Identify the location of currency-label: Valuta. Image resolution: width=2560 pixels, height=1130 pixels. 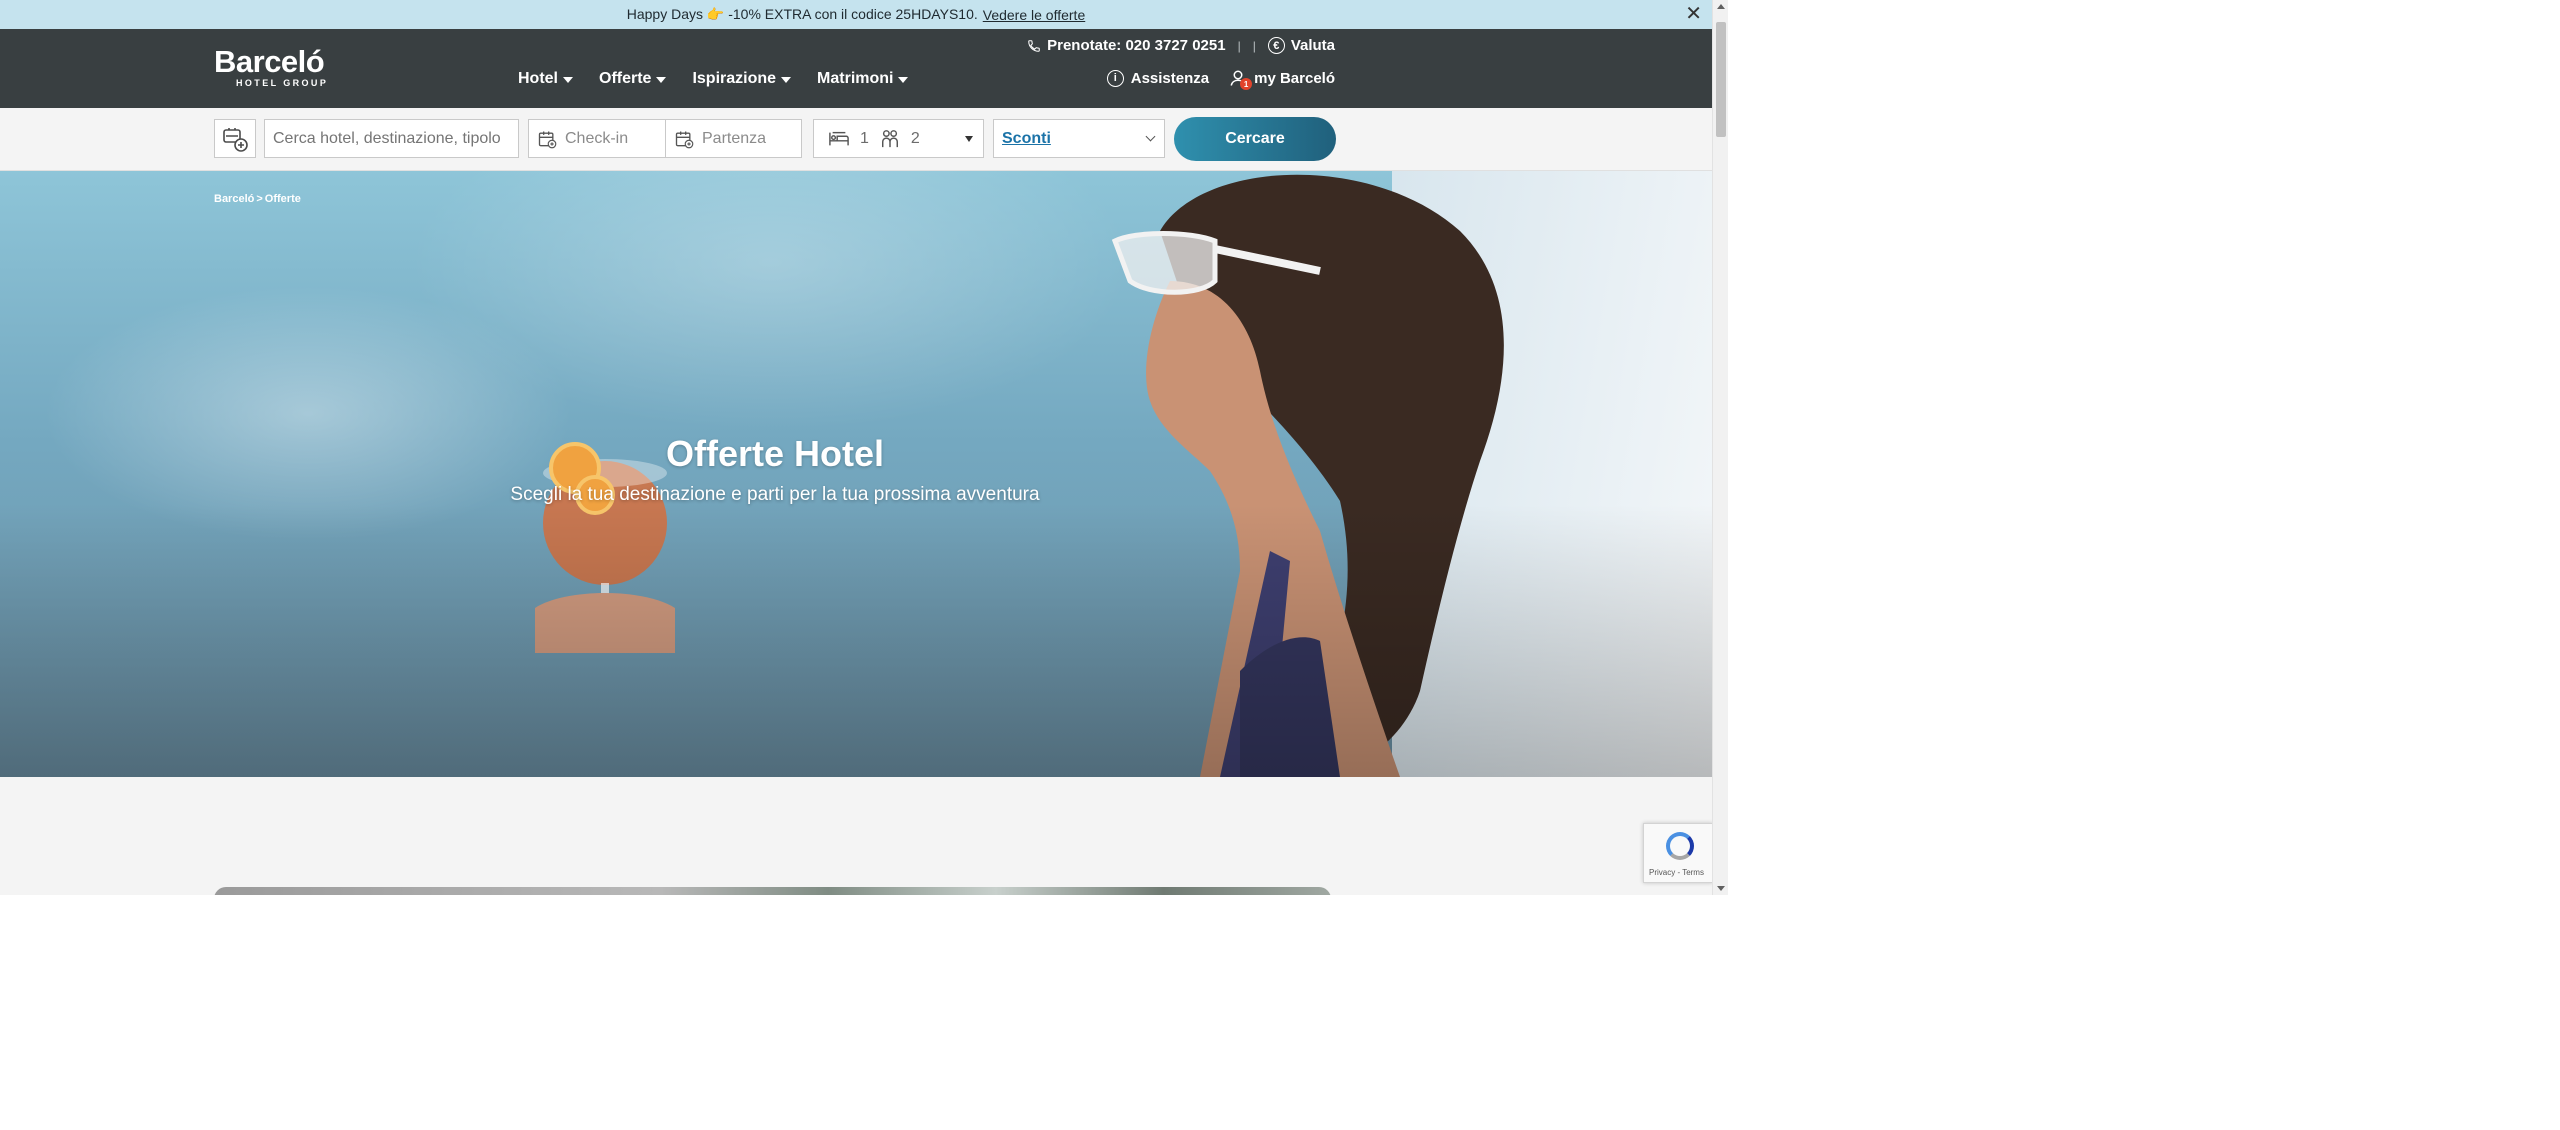
(1312, 45).